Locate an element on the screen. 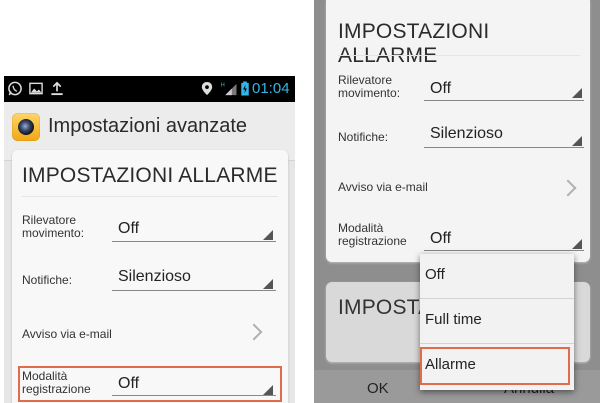 This screenshot has width=600, height=403. battery-icon is located at coordinates (245, 88).